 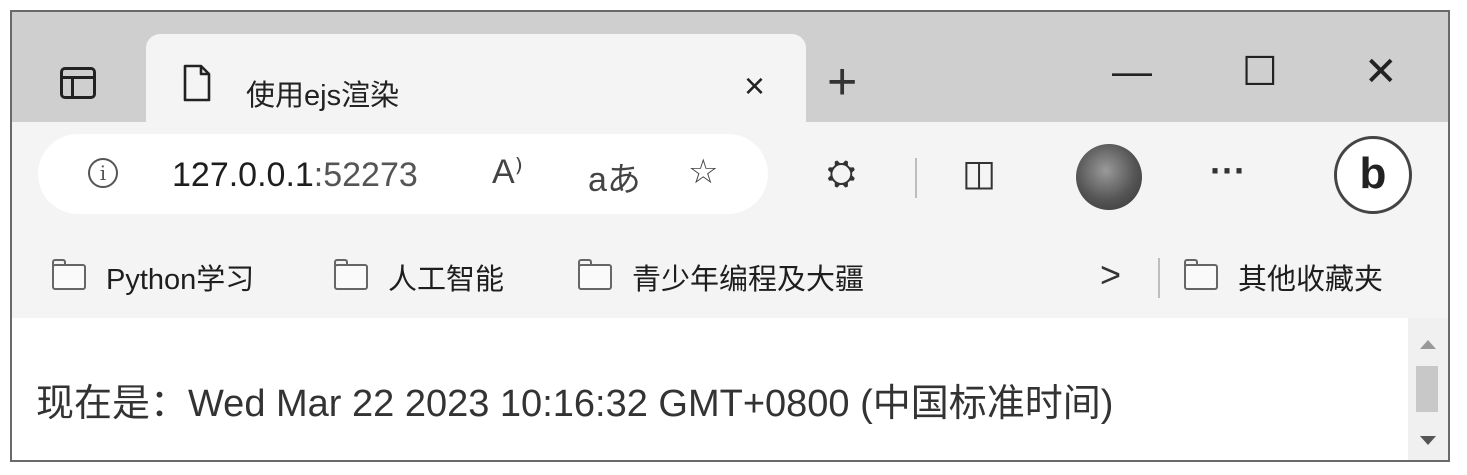 I want to click on new-tab-button: +, so click(x=842, y=82).